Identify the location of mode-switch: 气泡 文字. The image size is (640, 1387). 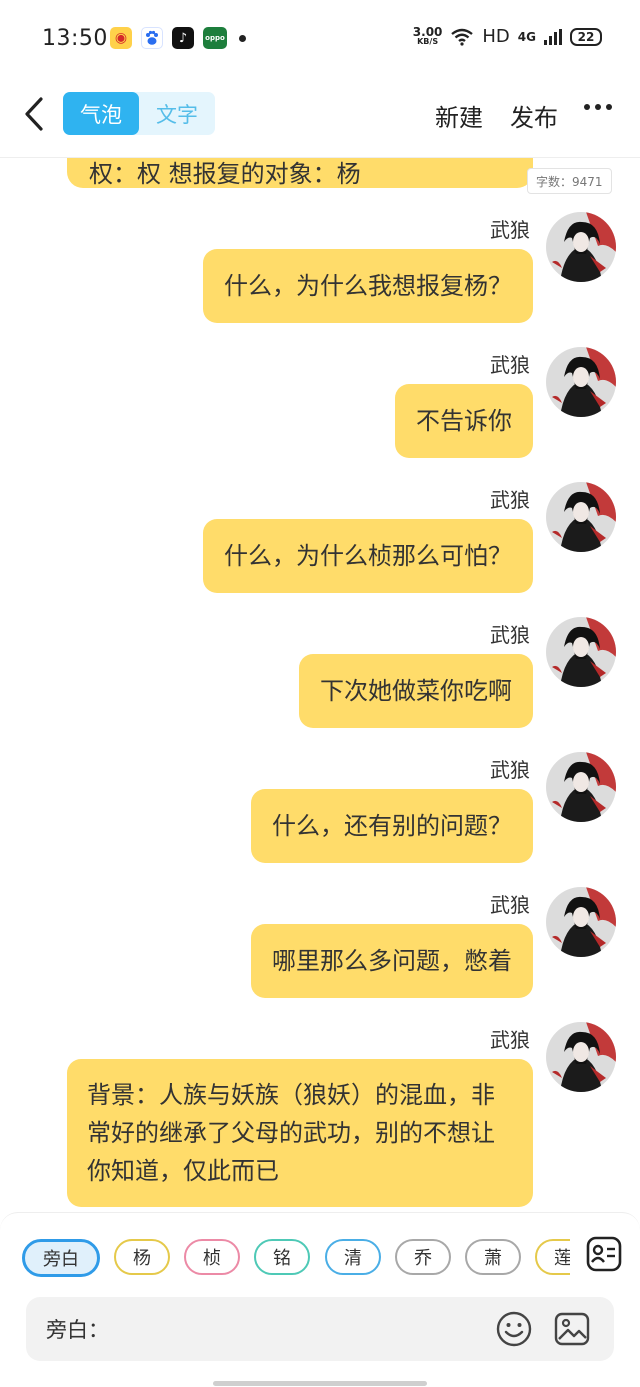
(139, 113).